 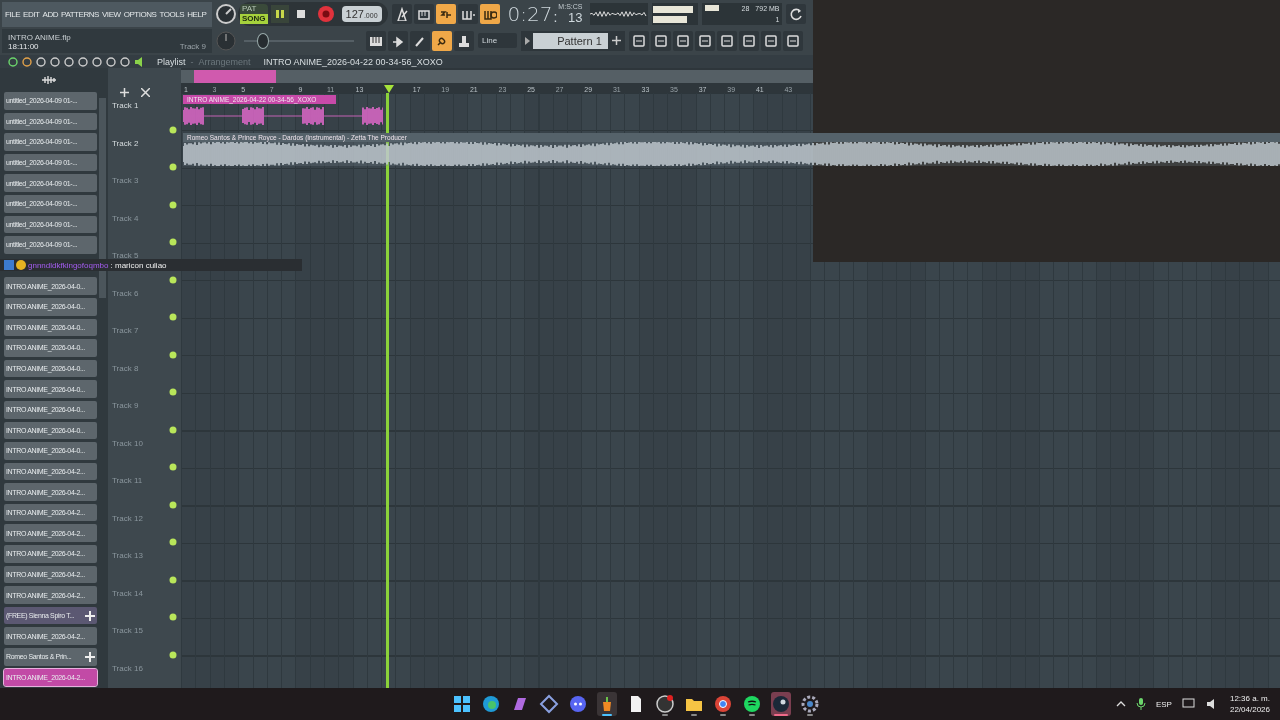 I want to click on menu-item: ADD, so click(x=50, y=14).